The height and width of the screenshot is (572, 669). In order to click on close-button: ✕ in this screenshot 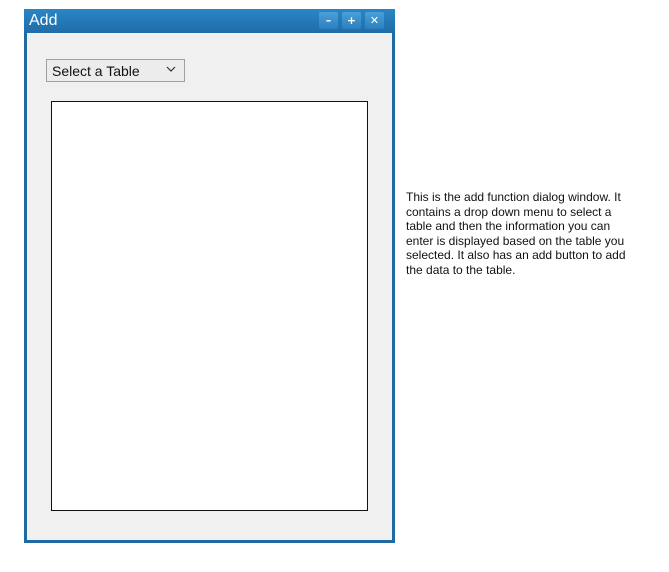, I will do `click(374, 20)`.